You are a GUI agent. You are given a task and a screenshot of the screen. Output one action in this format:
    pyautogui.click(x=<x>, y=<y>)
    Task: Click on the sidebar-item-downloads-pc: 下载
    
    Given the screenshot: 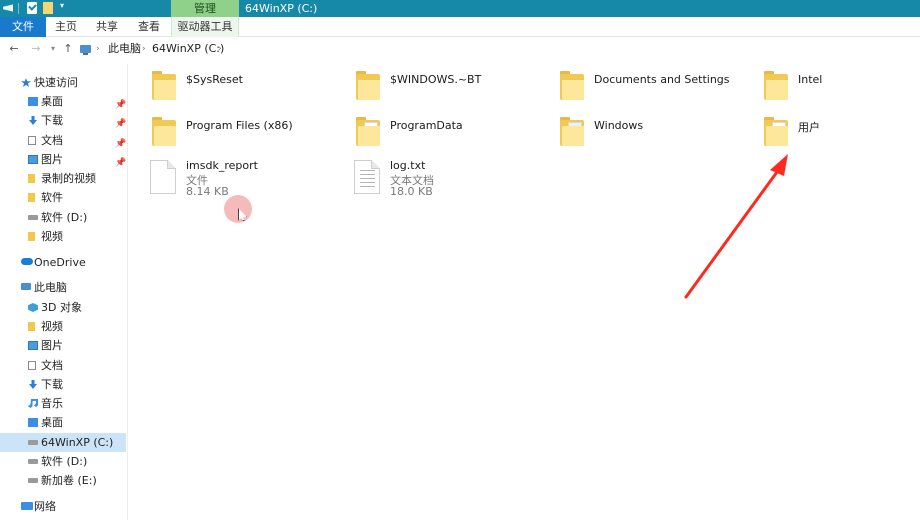 What is the action you would take?
    pyautogui.click(x=63, y=384)
    